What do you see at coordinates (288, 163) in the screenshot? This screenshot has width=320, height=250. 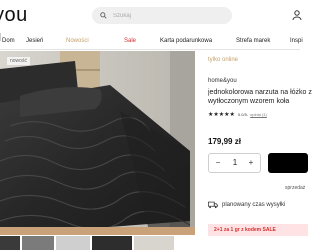 I see `add-to-cart-button` at bounding box center [288, 163].